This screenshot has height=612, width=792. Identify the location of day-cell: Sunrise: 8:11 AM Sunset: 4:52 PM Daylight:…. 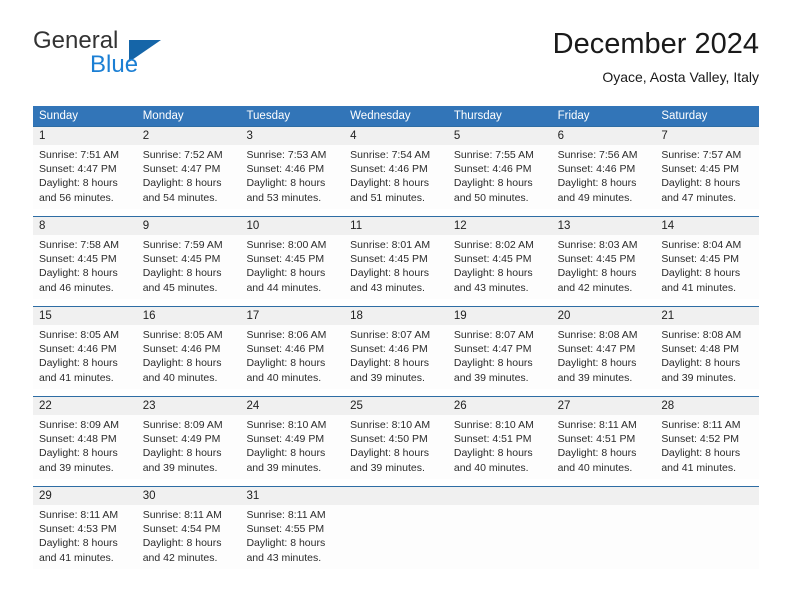
(707, 447).